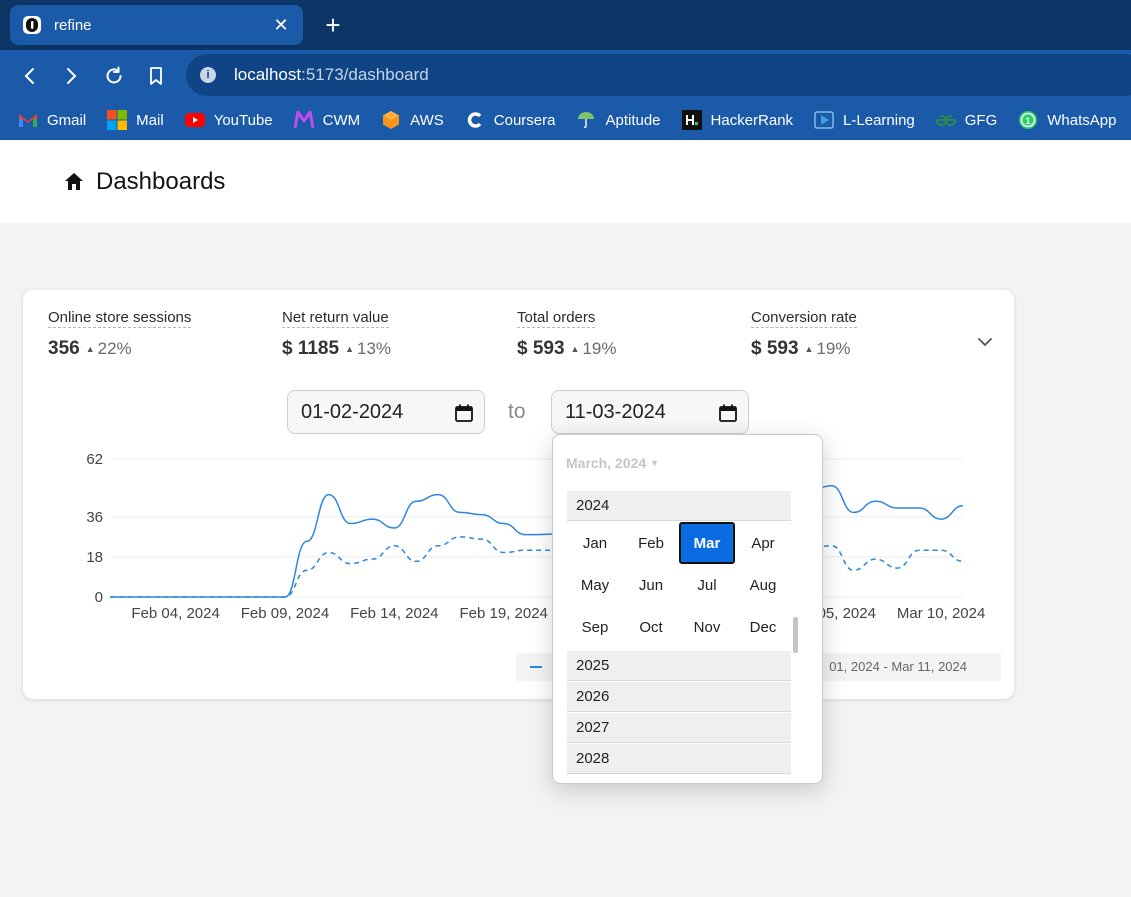 The height and width of the screenshot is (897, 1131). I want to click on year-row: 2026, so click(679, 697).